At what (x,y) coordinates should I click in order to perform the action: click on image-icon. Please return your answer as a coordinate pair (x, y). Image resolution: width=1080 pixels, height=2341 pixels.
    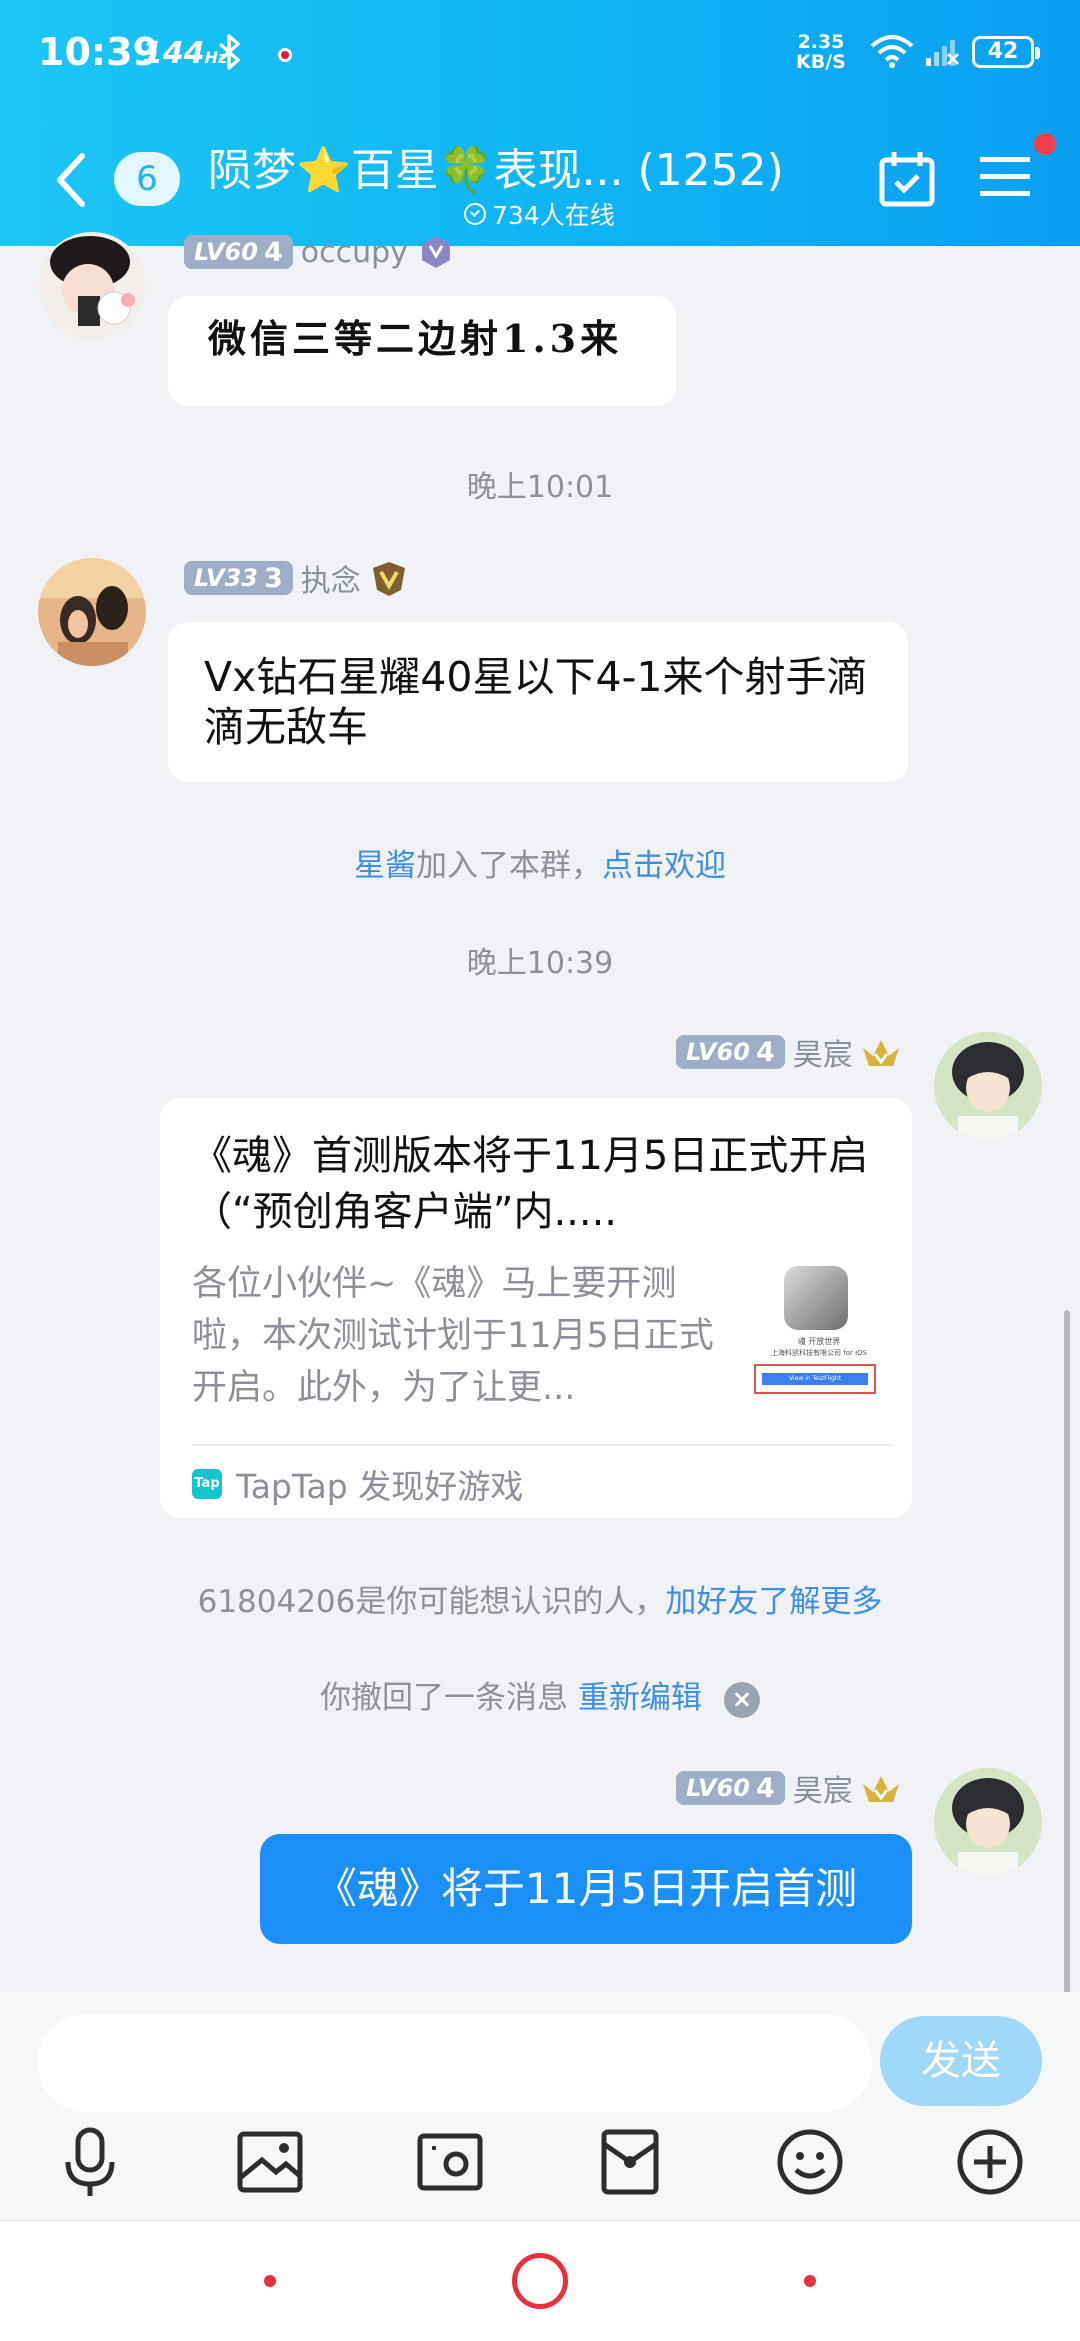
    Looking at the image, I should click on (270, 2162).